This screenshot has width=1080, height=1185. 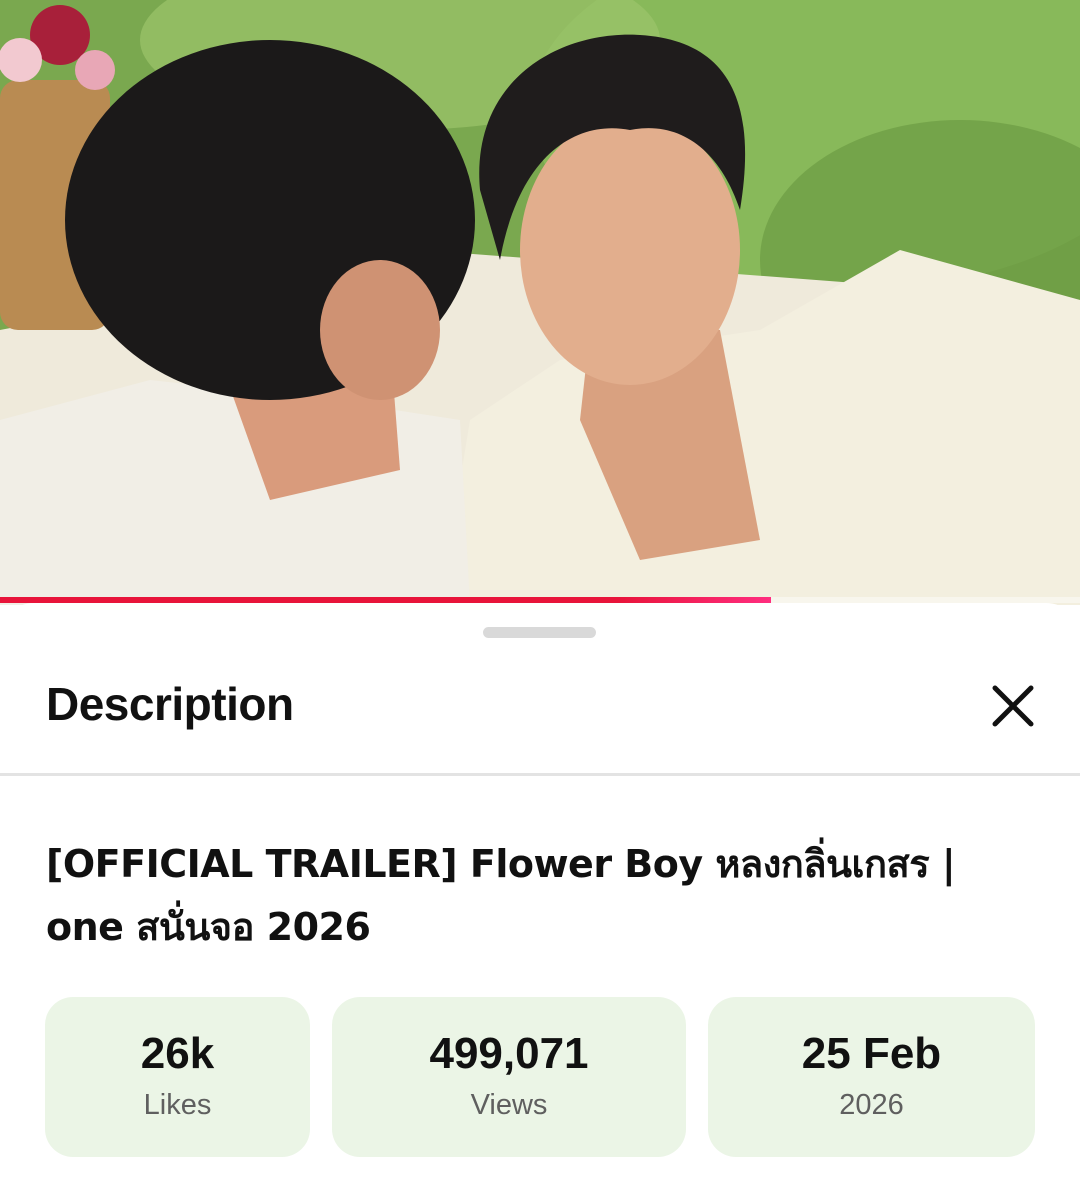 I want to click on sheet-title: Description, so click(x=170, y=704).